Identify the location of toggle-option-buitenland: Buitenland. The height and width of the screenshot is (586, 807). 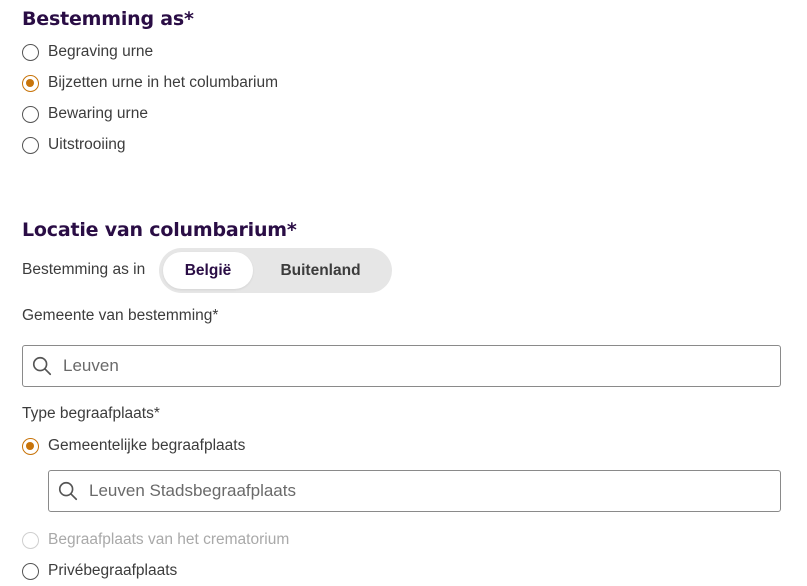
(320, 270).